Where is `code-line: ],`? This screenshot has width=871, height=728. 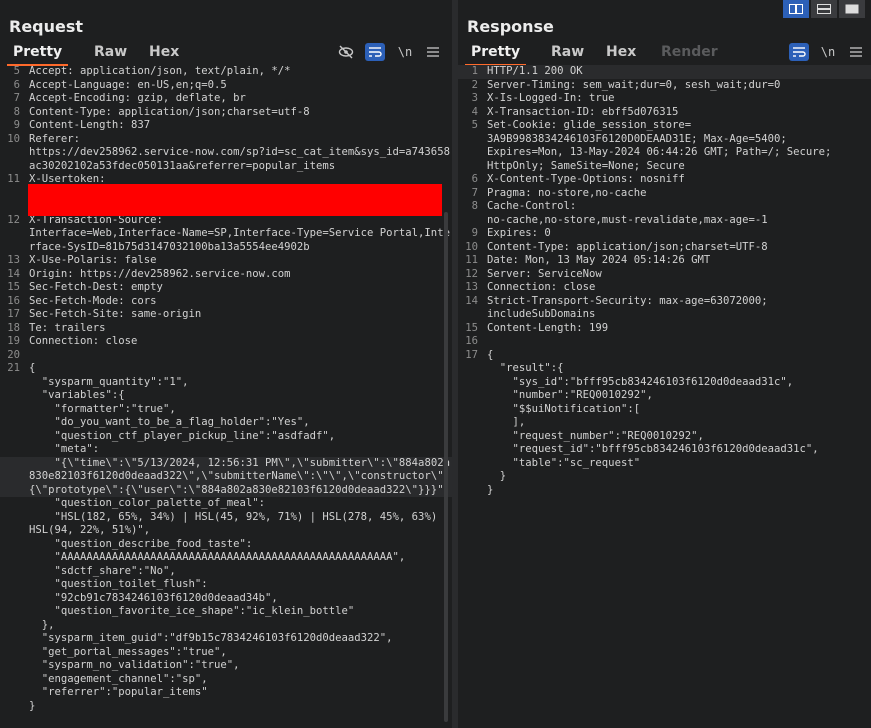 code-line: ], is located at coordinates (664, 423).